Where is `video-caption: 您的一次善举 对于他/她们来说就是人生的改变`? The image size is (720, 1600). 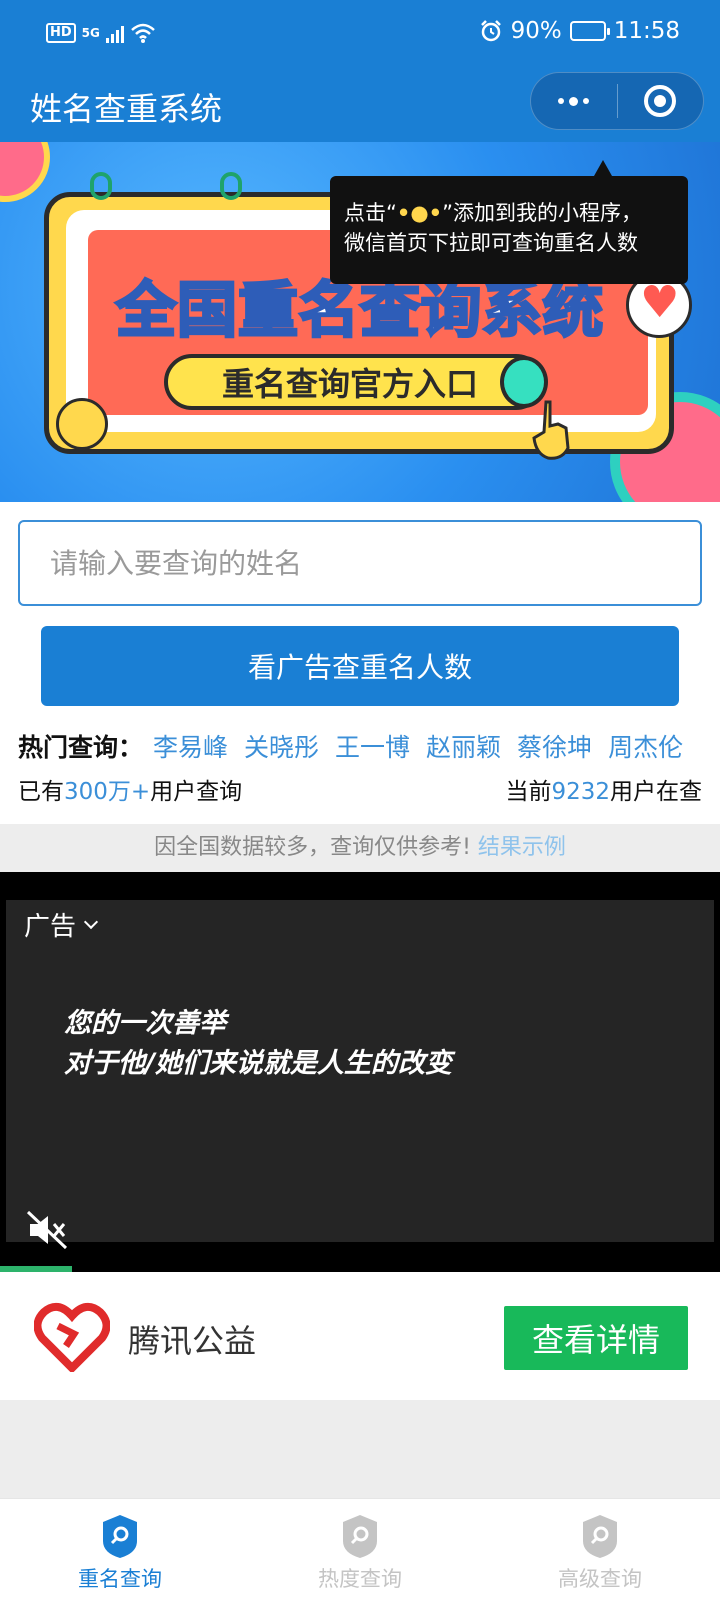 video-caption: 您的一次善举 对于他/她们来说就是人生的改变 is located at coordinates (258, 1044).